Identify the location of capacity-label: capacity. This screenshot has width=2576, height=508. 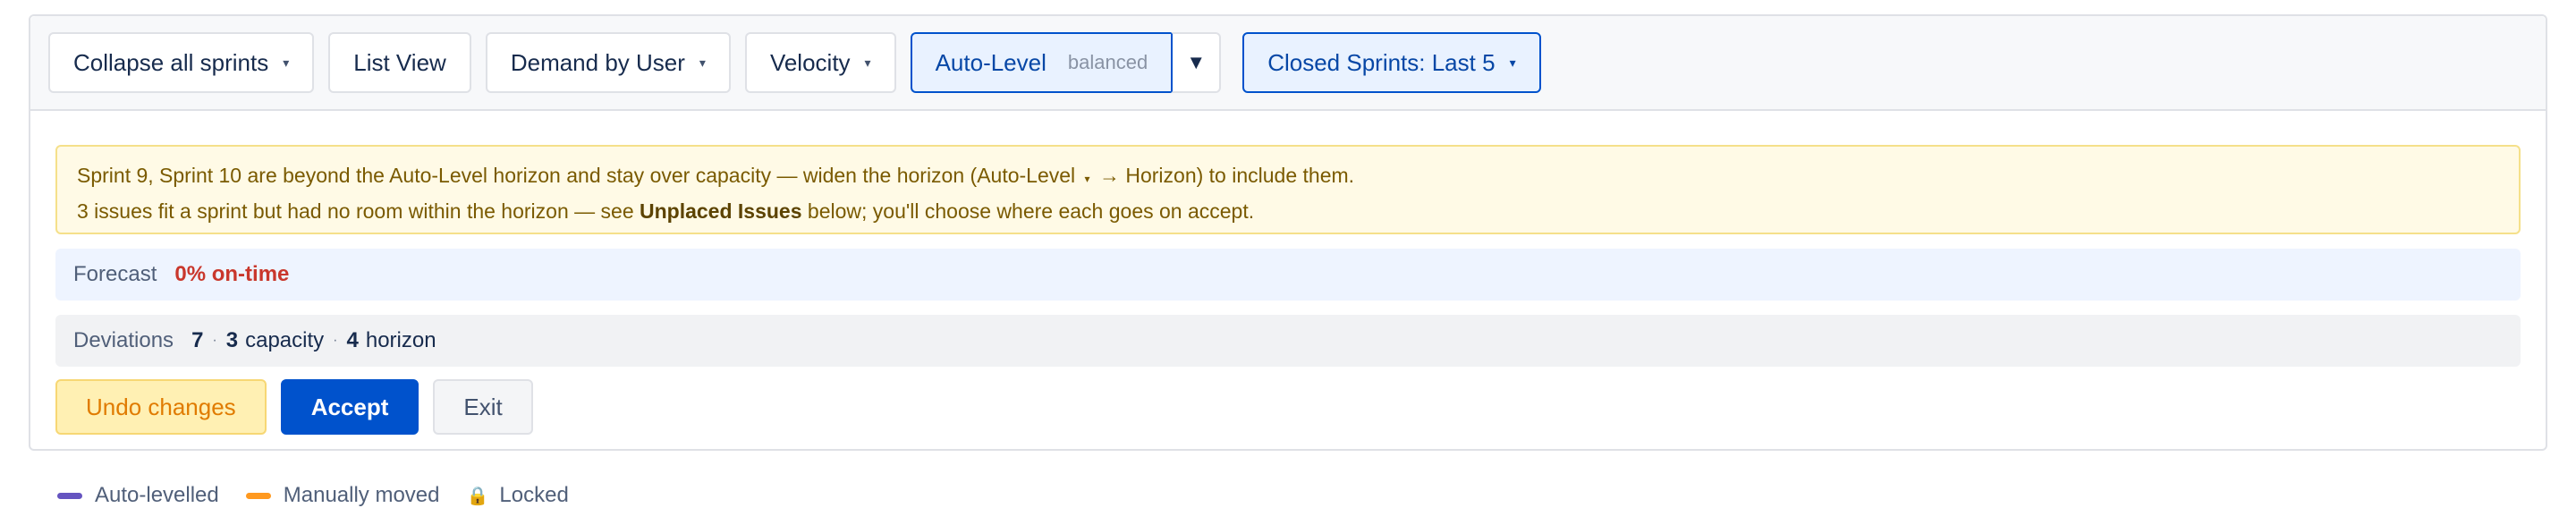
(285, 340).